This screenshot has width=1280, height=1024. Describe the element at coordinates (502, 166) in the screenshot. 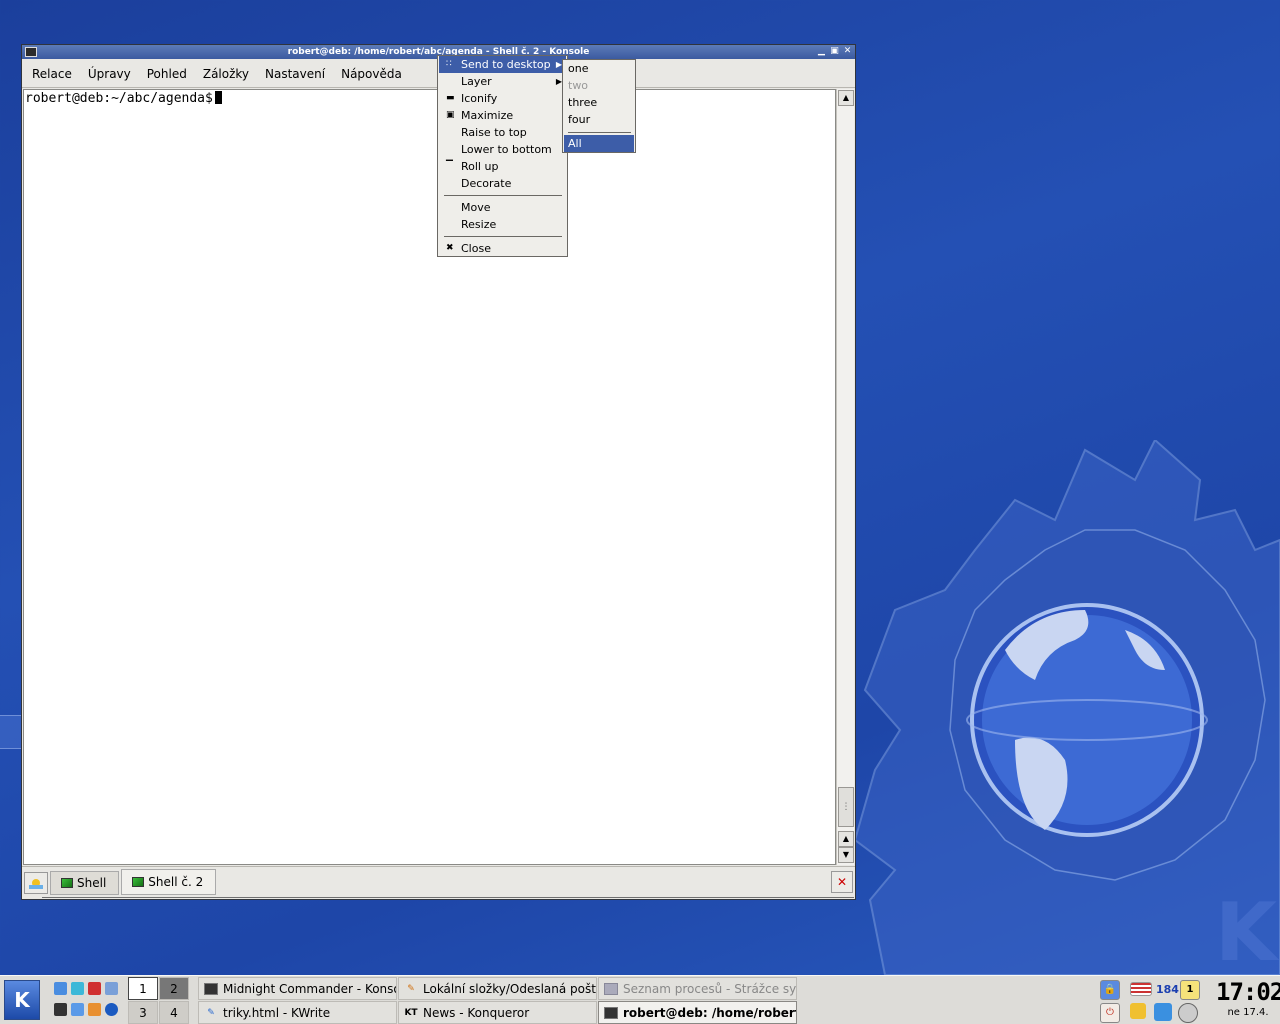

I see `menu-roll-up: ▔ Roll up` at that location.